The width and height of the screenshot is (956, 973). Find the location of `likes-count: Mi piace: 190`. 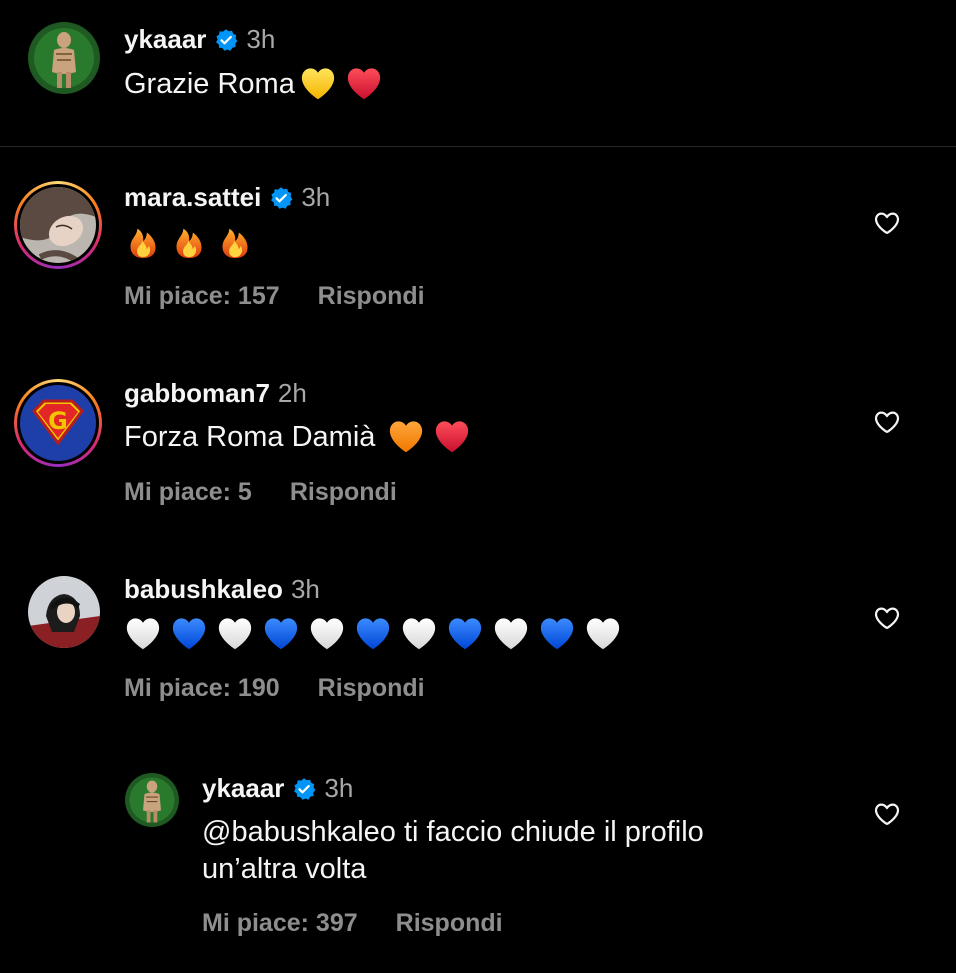

likes-count: Mi piace: 190 is located at coordinates (202, 688).